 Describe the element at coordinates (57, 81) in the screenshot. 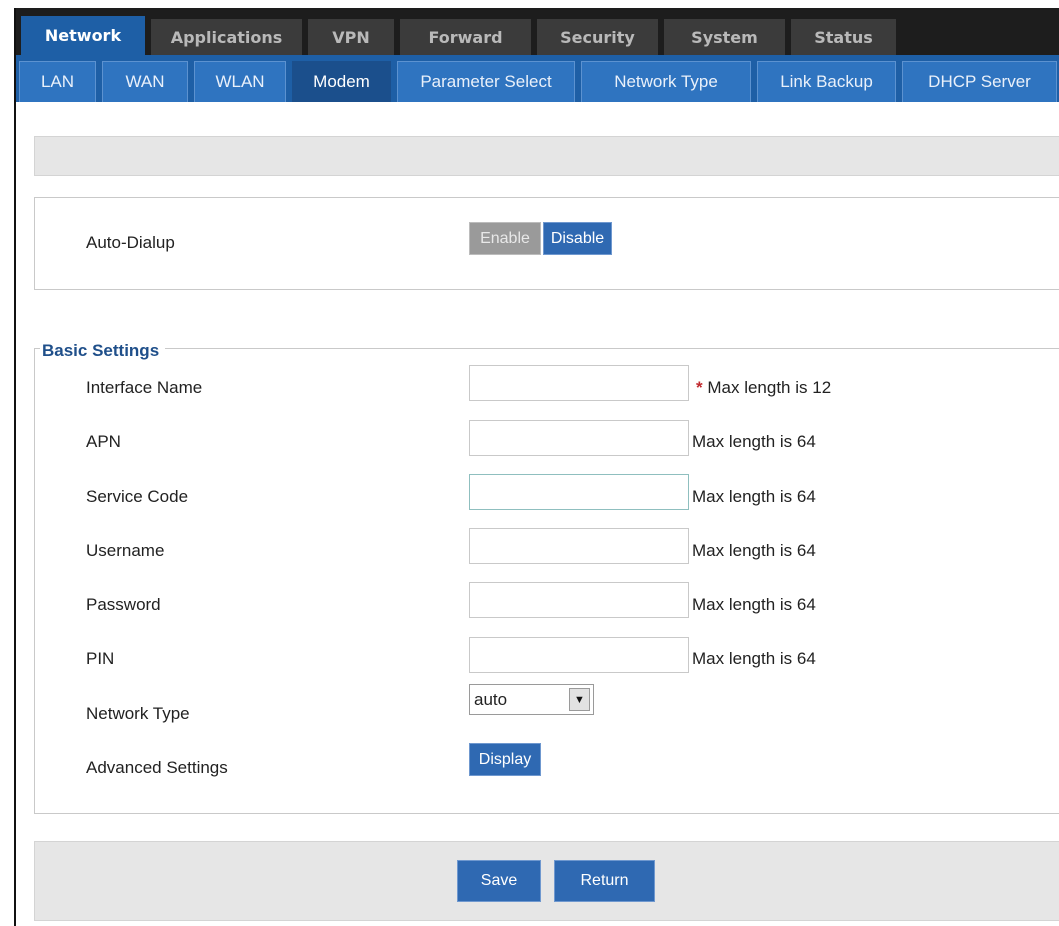

I see `subtab-lan: LAN` at that location.